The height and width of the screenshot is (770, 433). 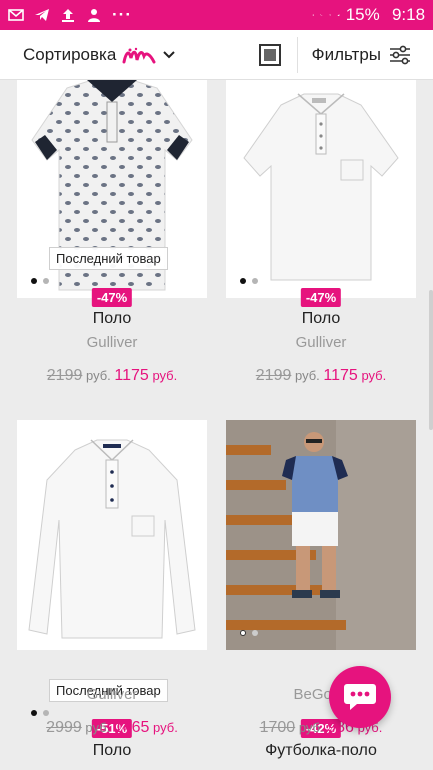 I want to click on brand-logo-icon, so click(x=139, y=55).